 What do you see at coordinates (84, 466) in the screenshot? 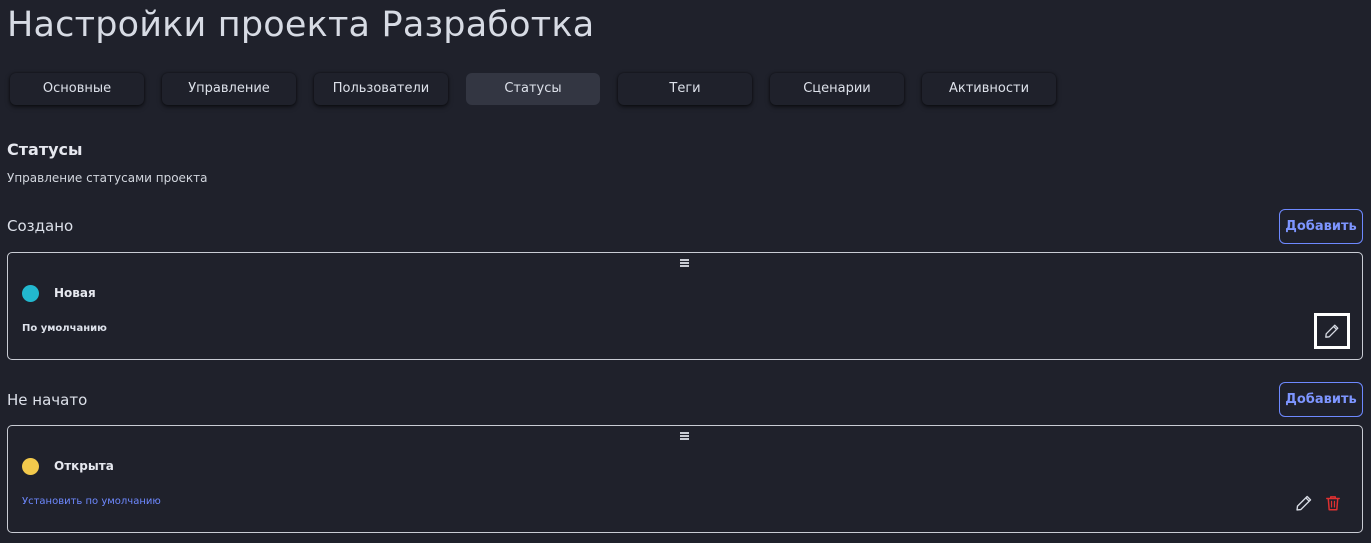
I see `status-name: Открыта` at bounding box center [84, 466].